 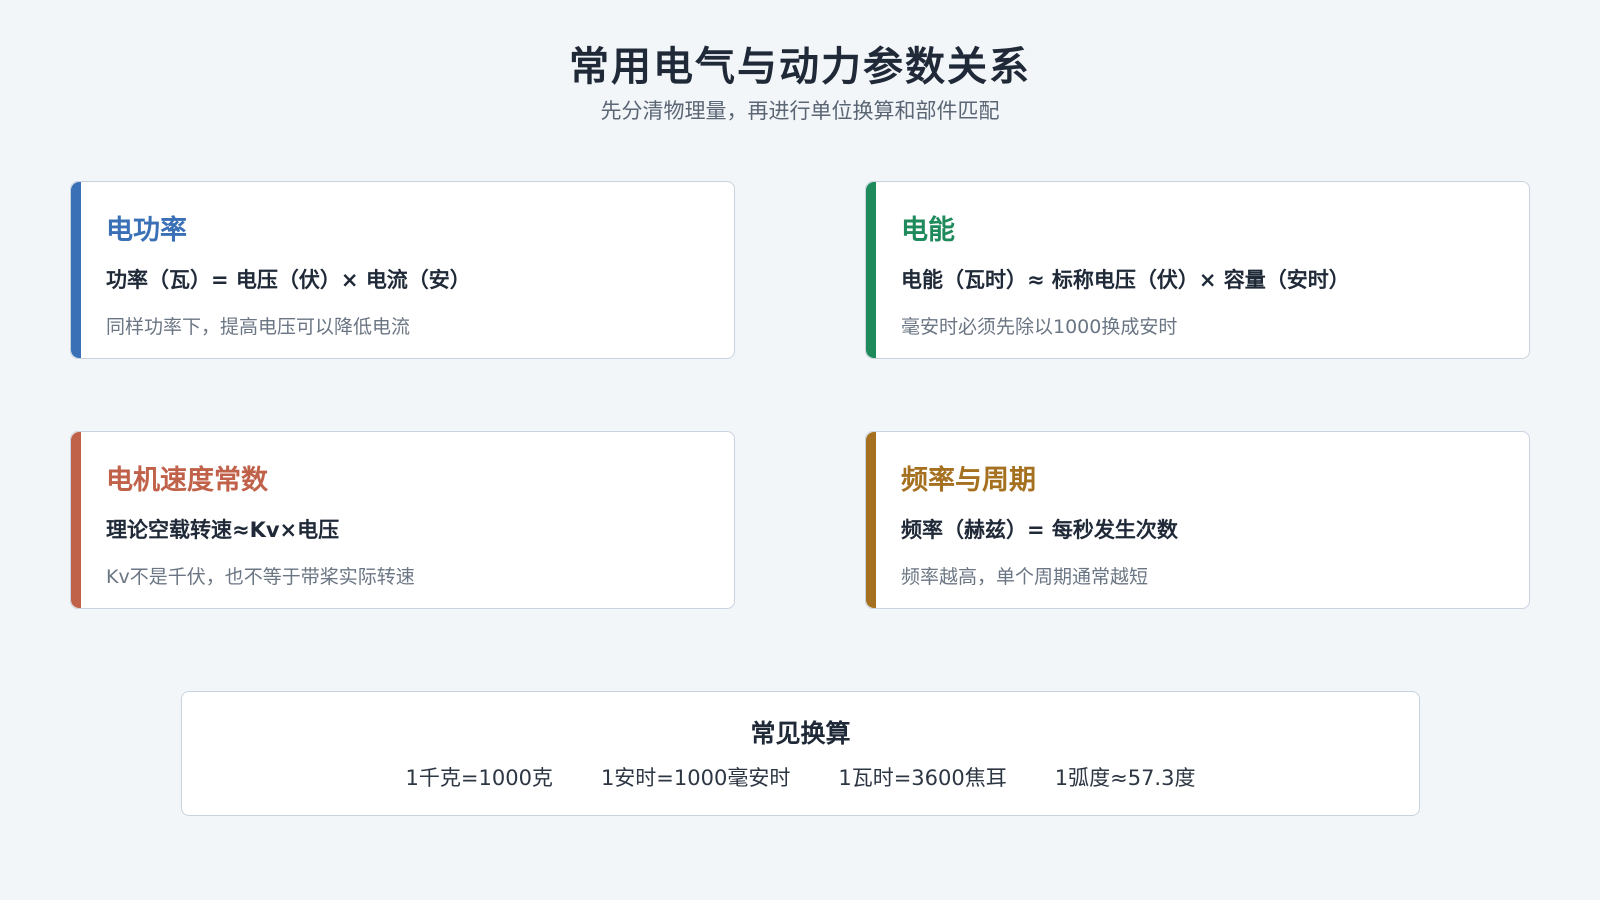 I want to click on card-title: 电机速度常数, so click(x=187, y=480).